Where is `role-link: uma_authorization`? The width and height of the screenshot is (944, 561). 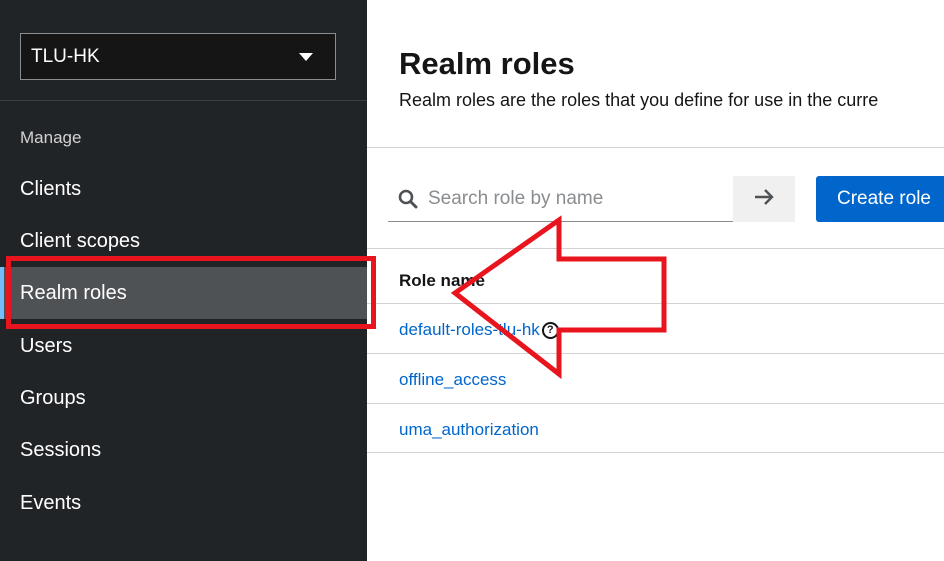
role-link: uma_authorization is located at coordinates (469, 429).